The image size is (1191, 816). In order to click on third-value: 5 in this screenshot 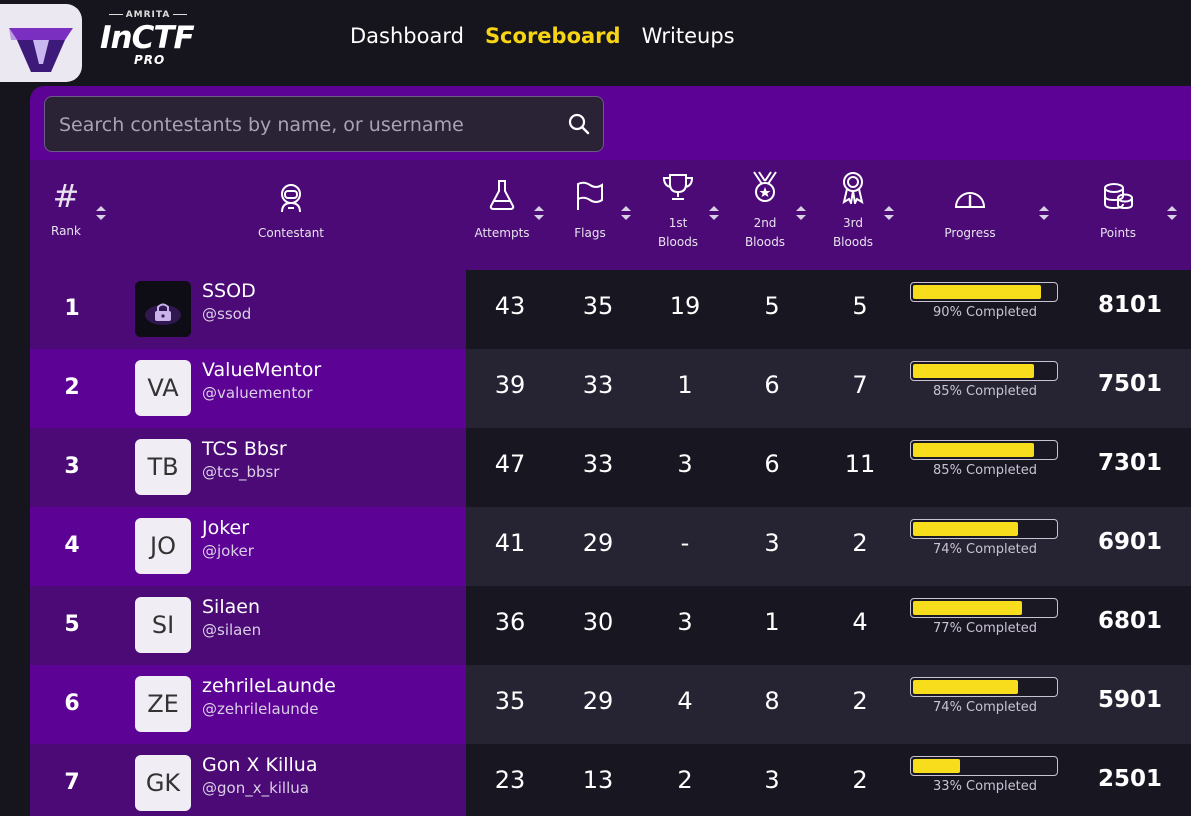, I will do `click(860, 306)`.